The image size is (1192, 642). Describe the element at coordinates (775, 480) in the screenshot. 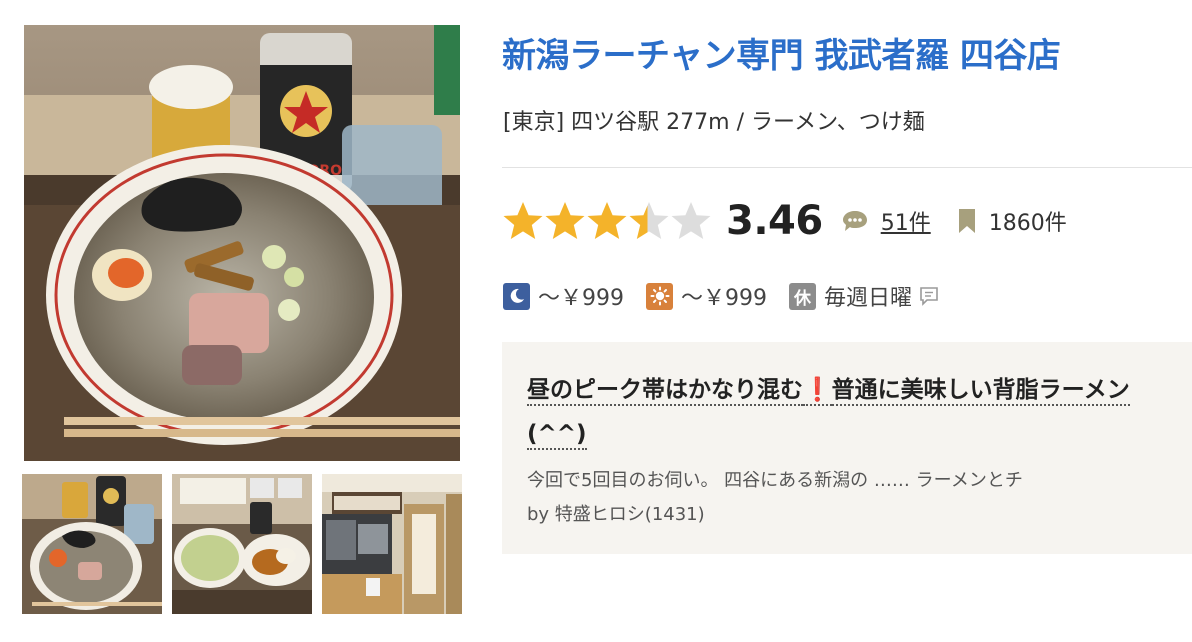

I see `review-snippet: 今回で5回目のお伺い。 四谷にある新潟の …… ラーメンとチ` at that location.